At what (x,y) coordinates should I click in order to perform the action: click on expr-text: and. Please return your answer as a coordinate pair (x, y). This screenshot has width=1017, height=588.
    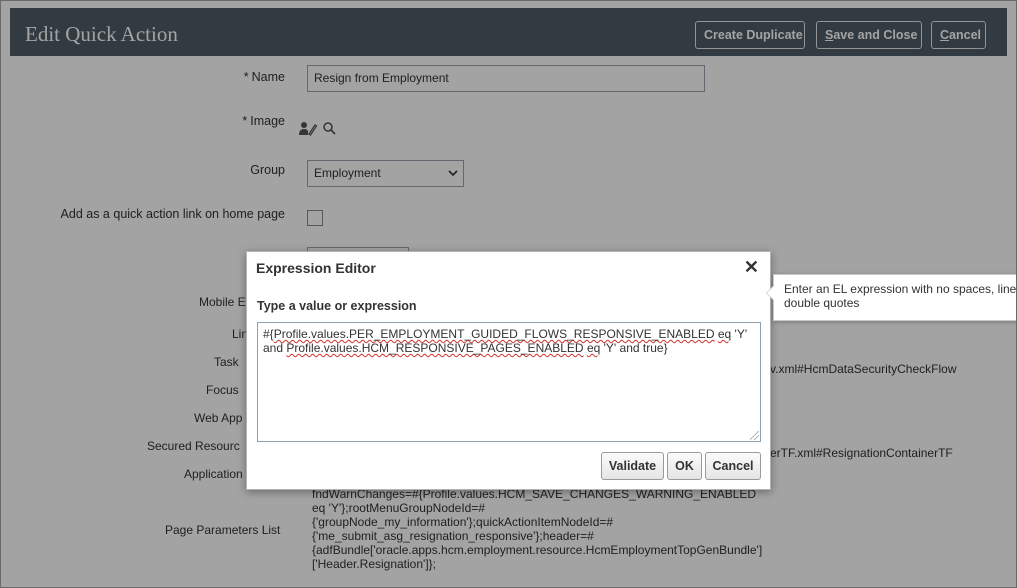
    Looking at the image, I should click on (275, 348).